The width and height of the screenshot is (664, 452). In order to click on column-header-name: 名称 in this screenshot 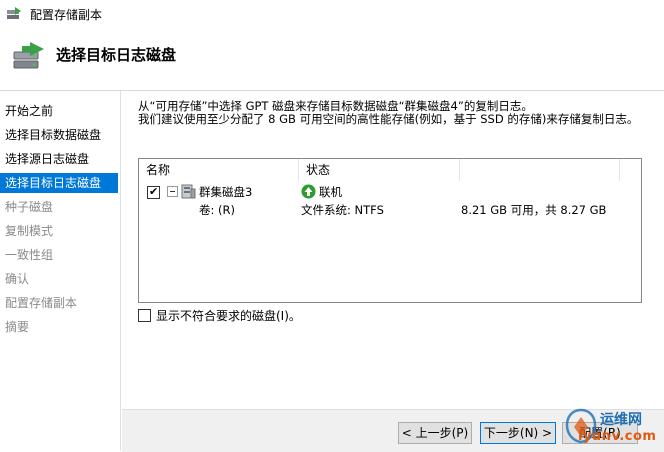, I will do `click(219, 170)`.